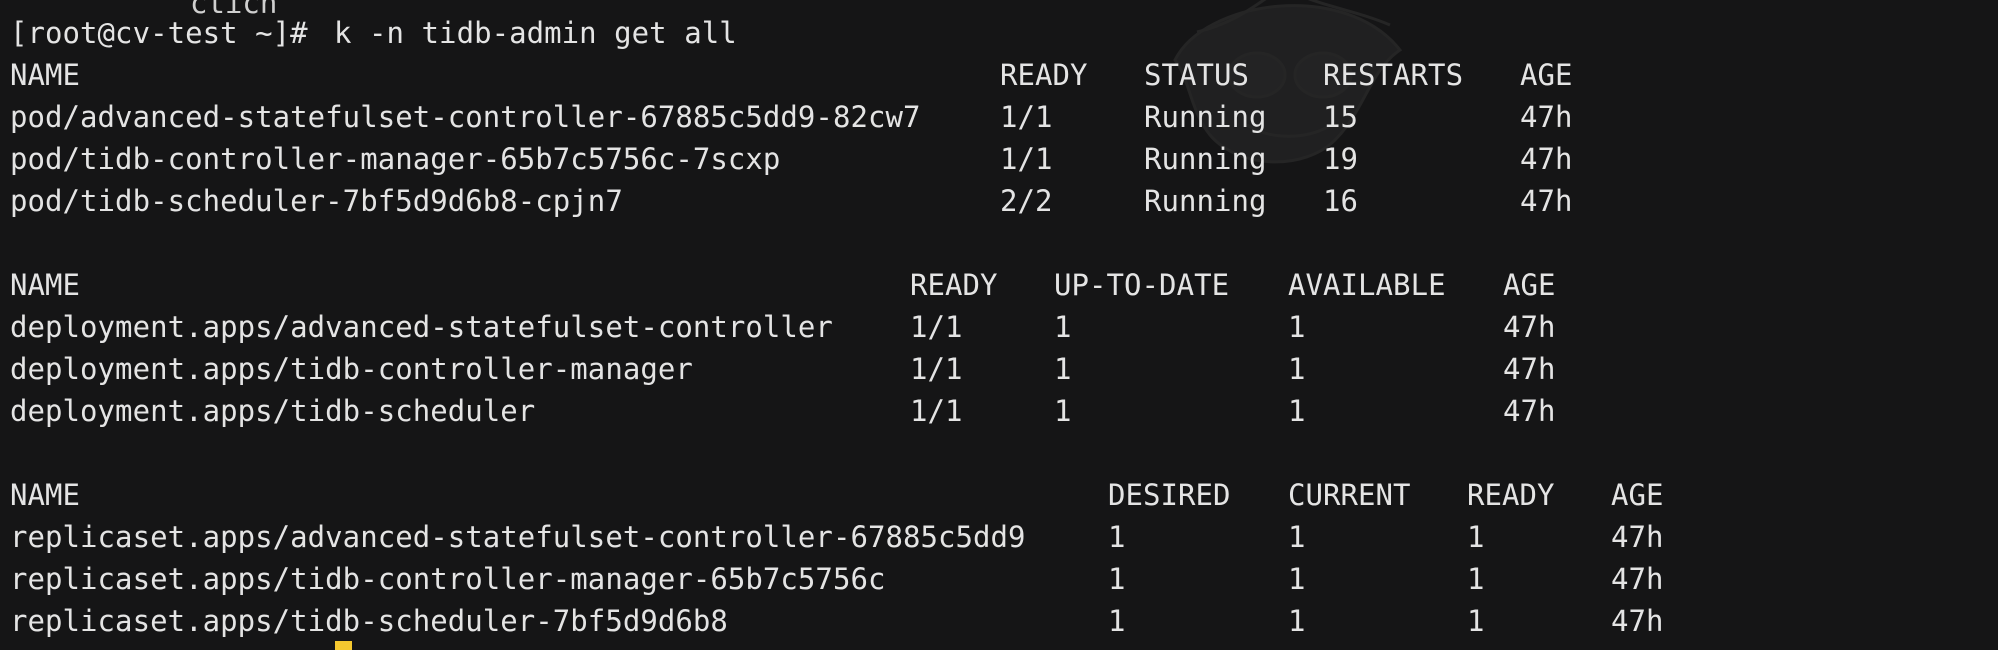 This screenshot has width=1998, height=650. What do you see at coordinates (535, 33) in the screenshot?
I see `shell-command: k -n tidb-admin get all` at bounding box center [535, 33].